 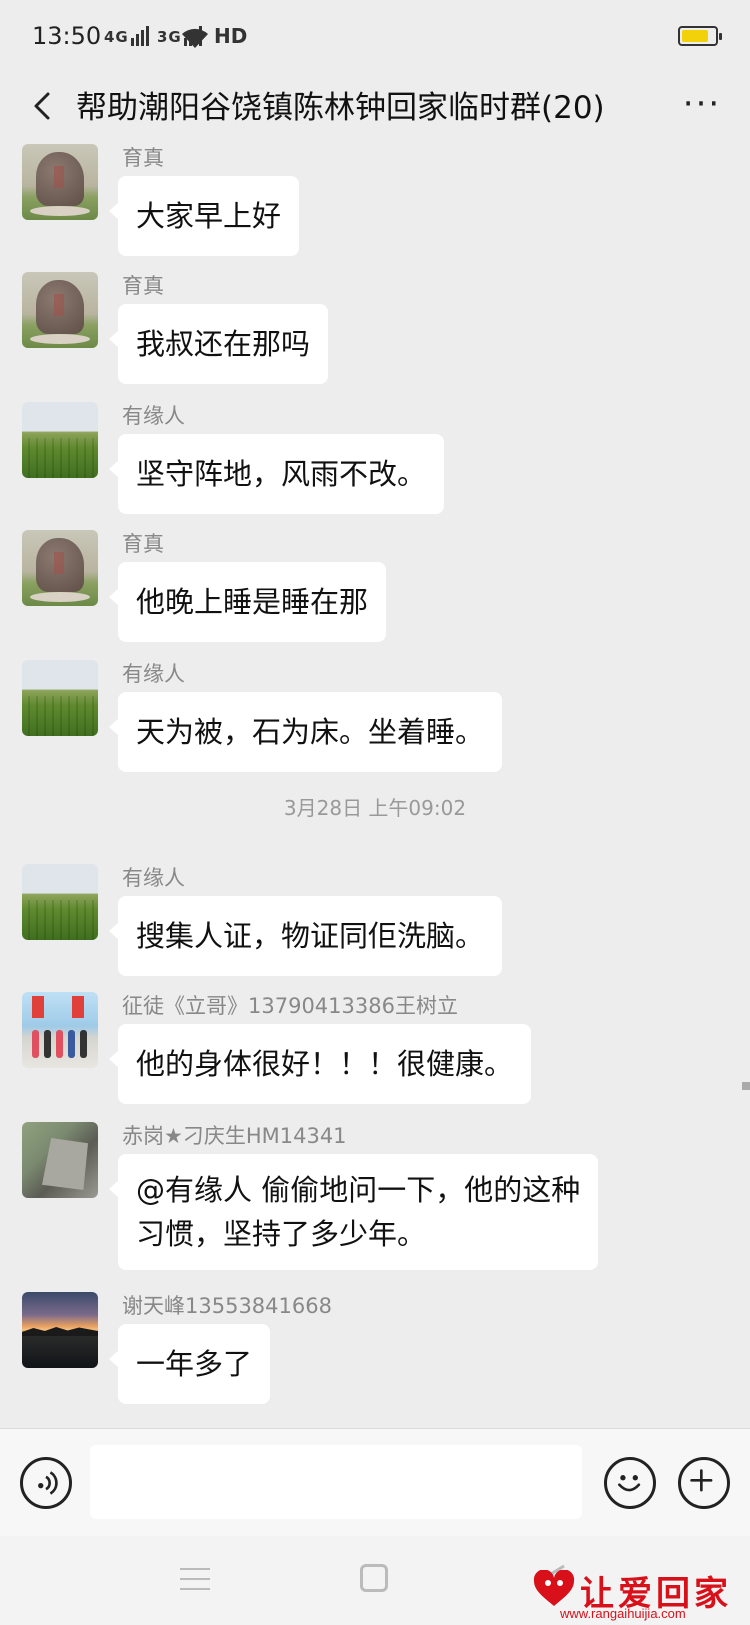 I want to click on message-bubble: 搜集人证，物证同佢洗脑。, so click(x=305, y=936).